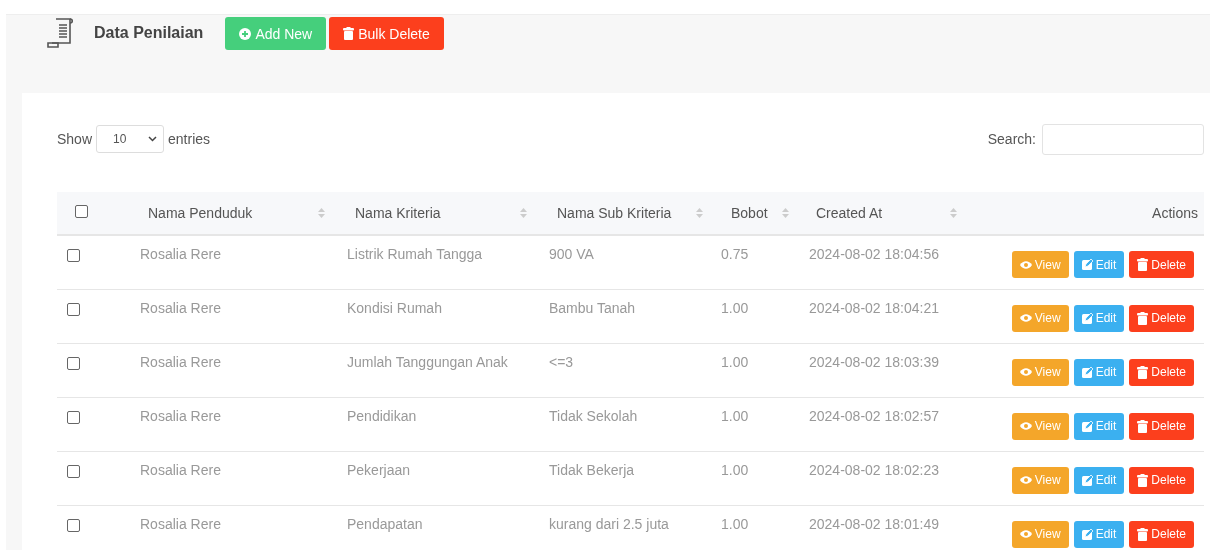  What do you see at coordinates (427, 361) in the screenshot?
I see `table-cell: Jumlah Tanggungan Anak` at bounding box center [427, 361].